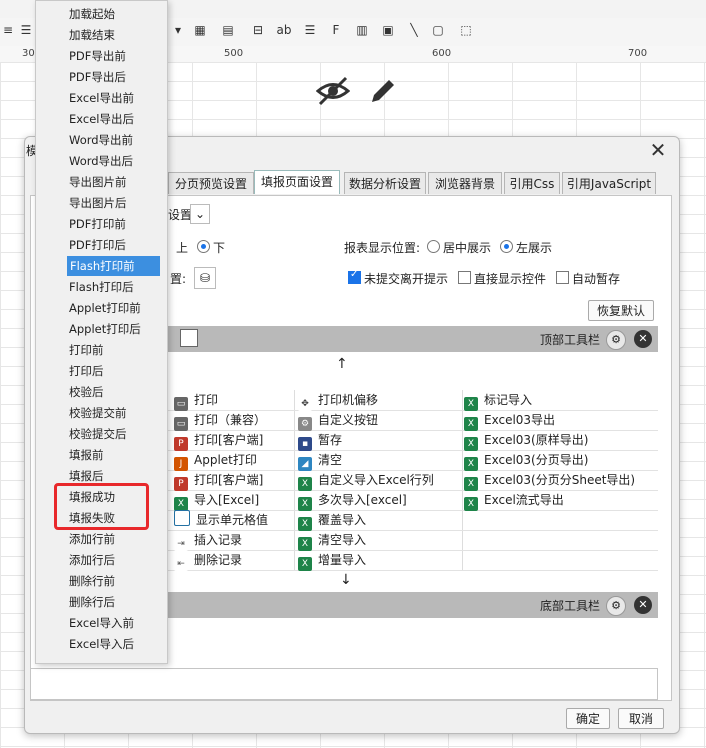  I want to click on window-icon: ▢, so click(438, 30).